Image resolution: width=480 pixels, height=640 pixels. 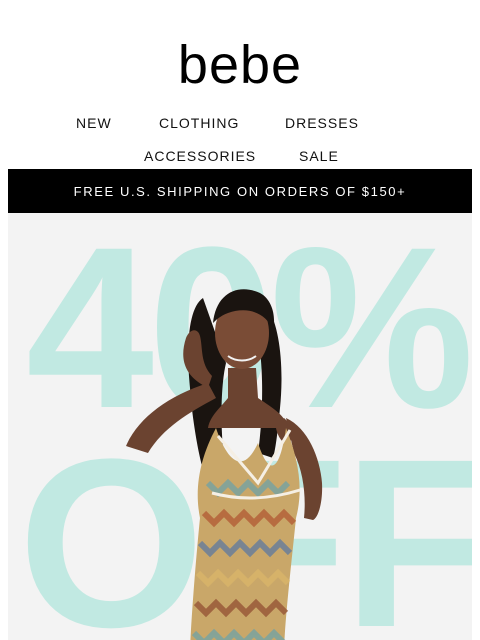 What do you see at coordinates (200, 156) in the screenshot?
I see `nav-link-accessories: ACCESSORIES` at bounding box center [200, 156].